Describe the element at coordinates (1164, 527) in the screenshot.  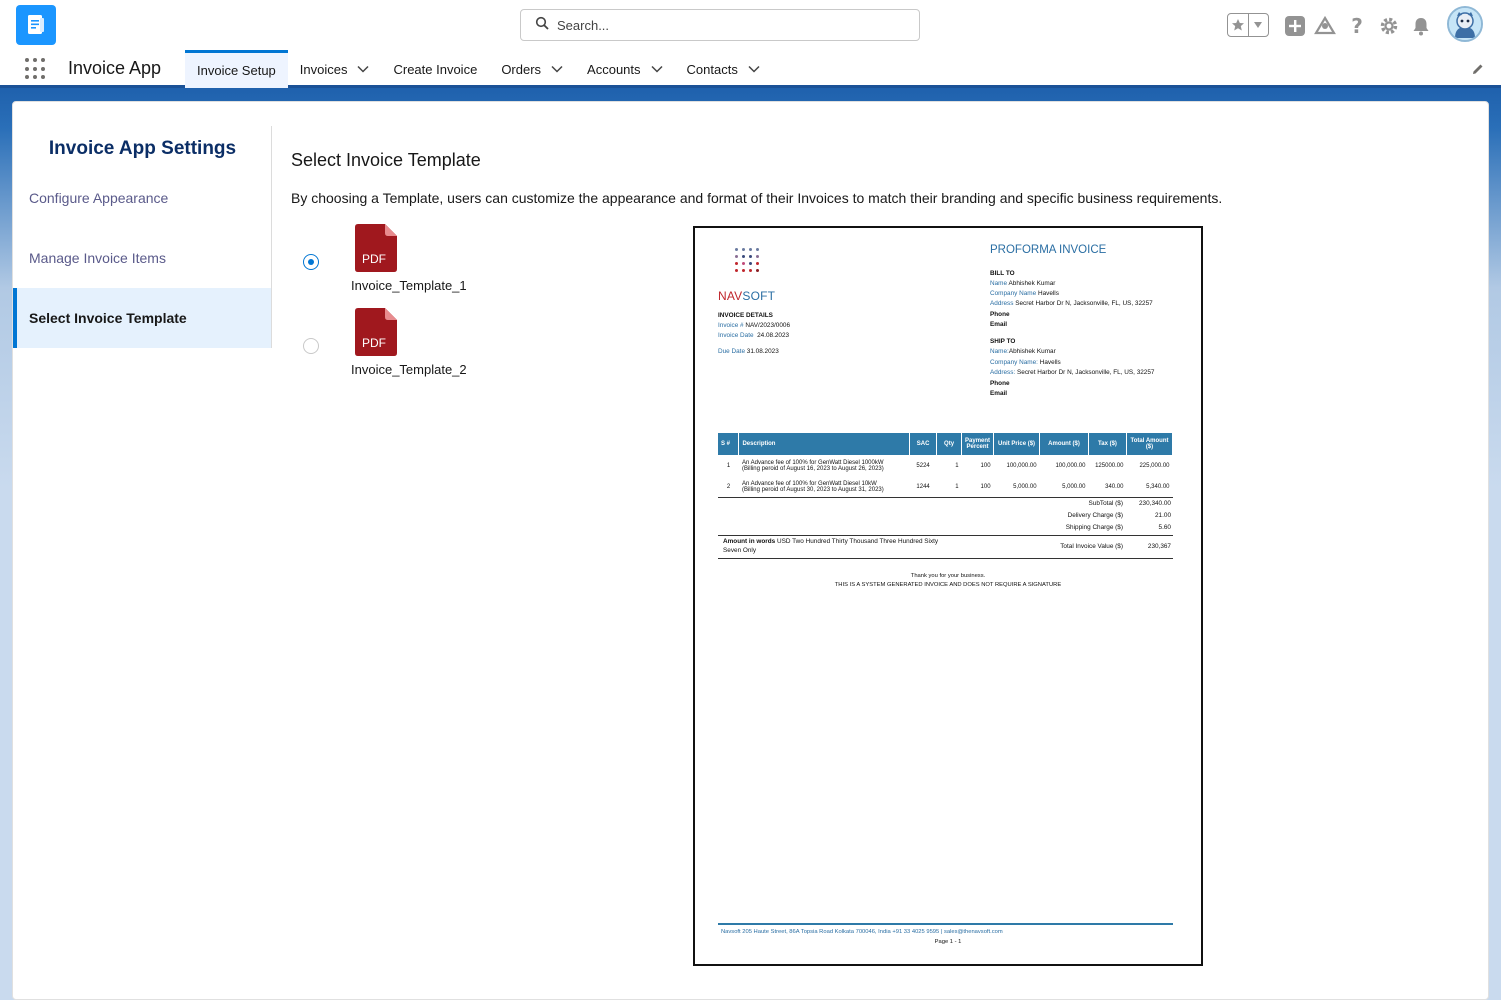
I see `shipping-value: 5.60` at that location.